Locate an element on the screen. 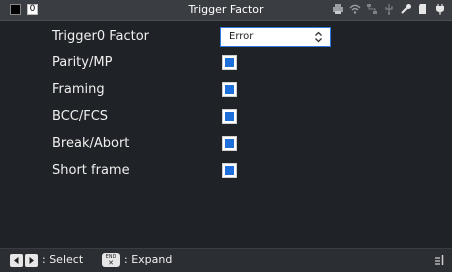  parity-checkbox is located at coordinates (229, 62).